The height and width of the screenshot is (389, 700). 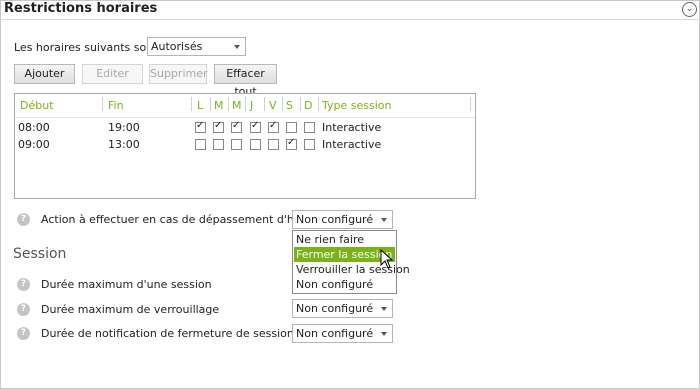 What do you see at coordinates (40, 254) in the screenshot?
I see `session-section-title: Session` at bounding box center [40, 254].